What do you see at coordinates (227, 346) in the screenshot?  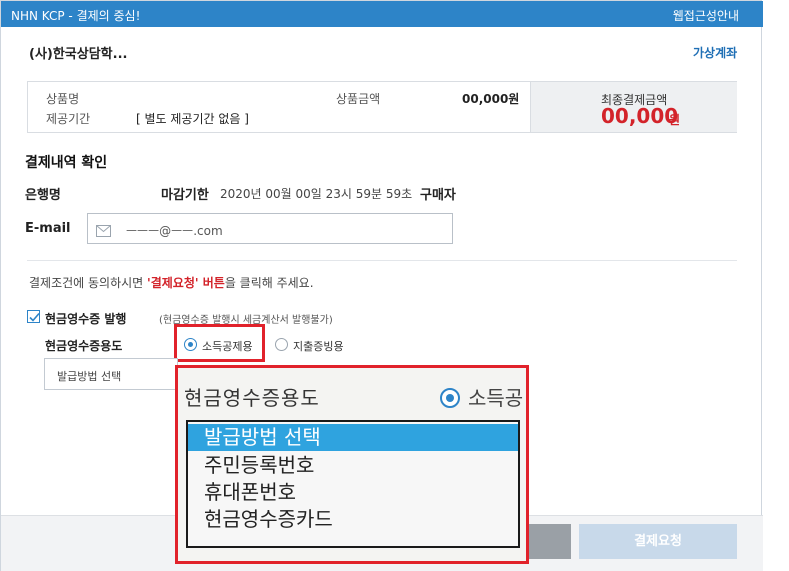 I see `income-deduction-label: 소득공제용` at bounding box center [227, 346].